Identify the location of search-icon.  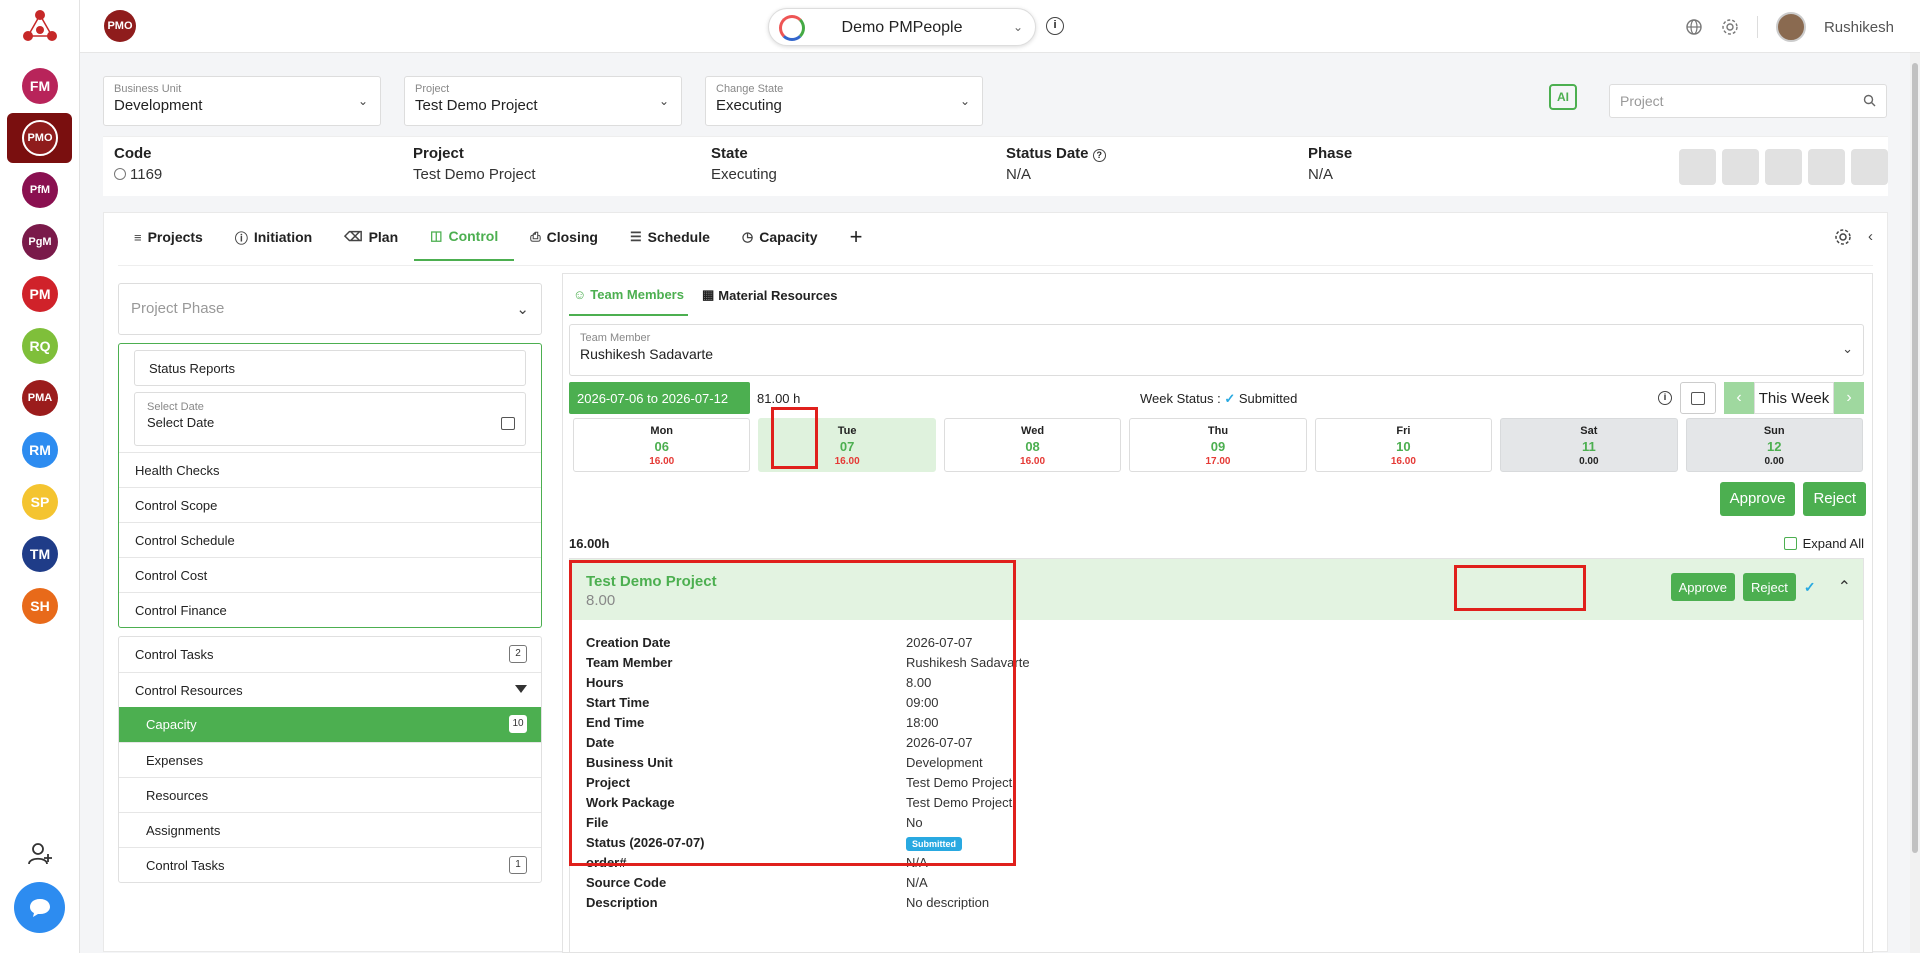
(1869, 100).